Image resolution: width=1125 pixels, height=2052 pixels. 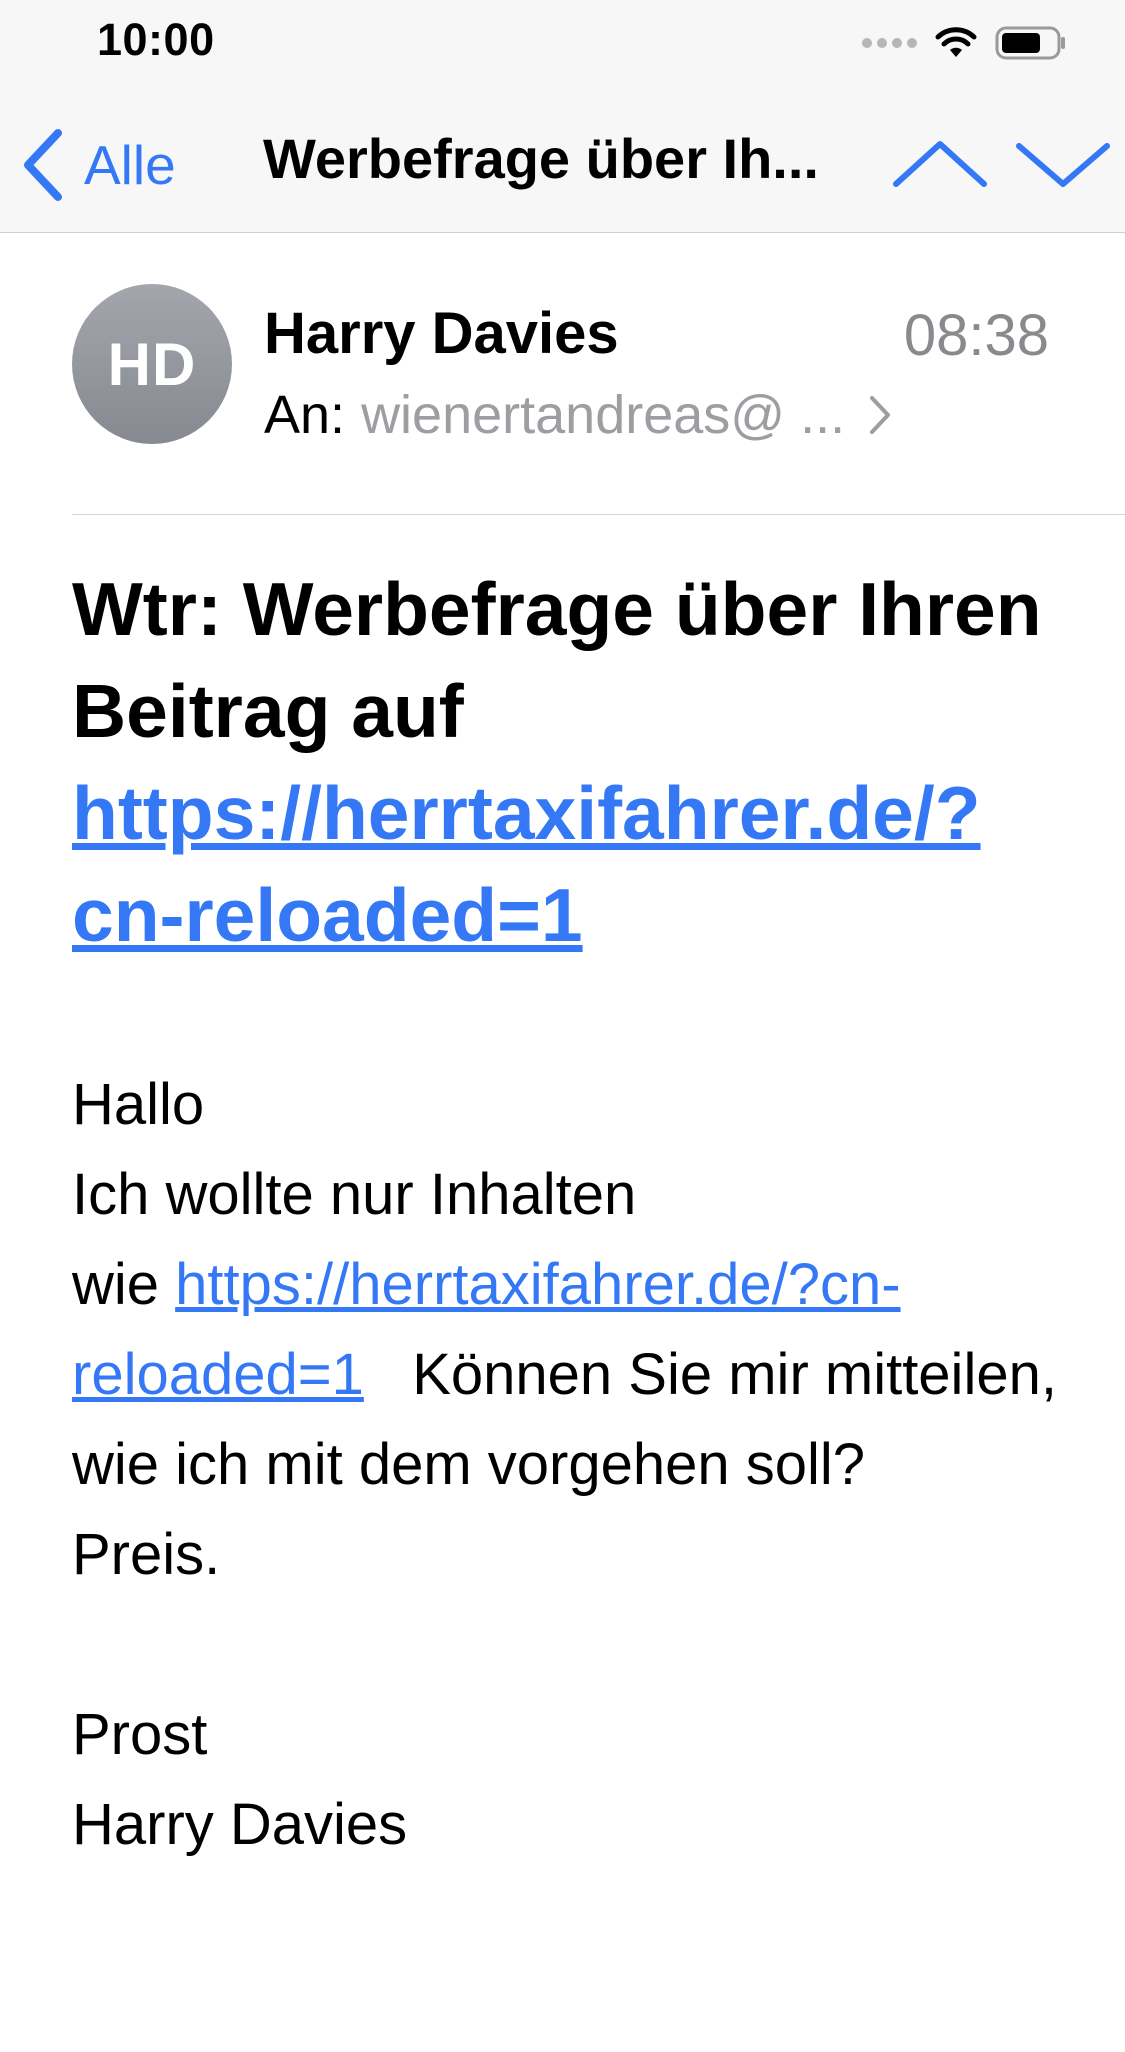 What do you see at coordinates (354, 1194) in the screenshot?
I see `body-line: Ich wollte nur Inhalten` at bounding box center [354, 1194].